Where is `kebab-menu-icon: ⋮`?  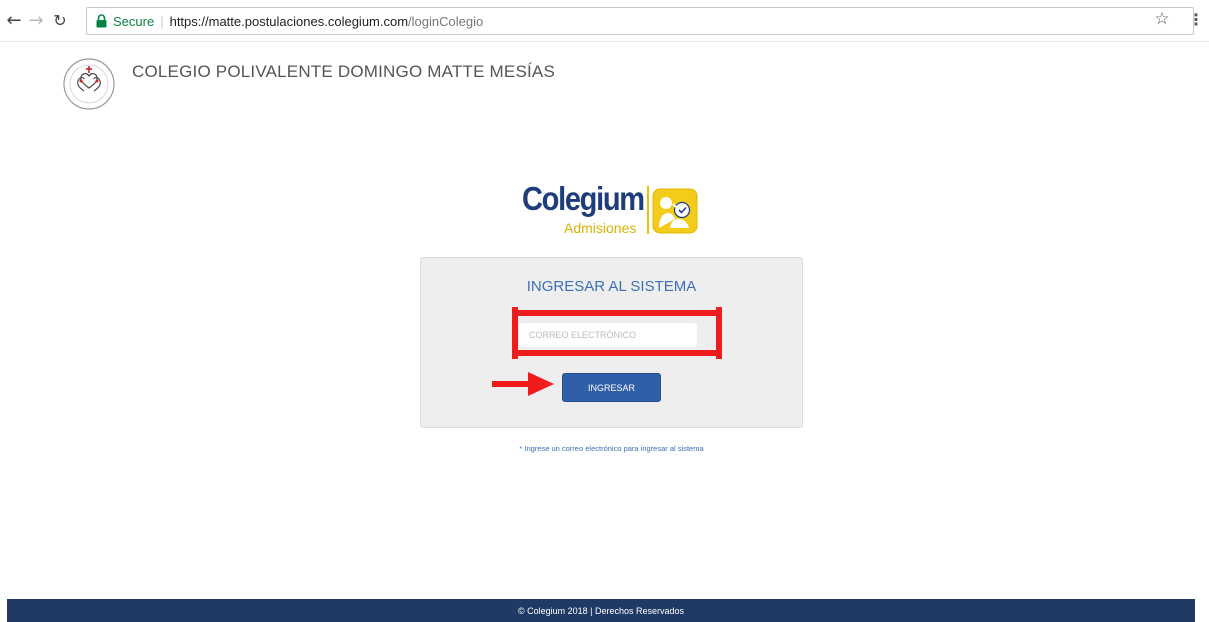 kebab-menu-icon: ⋮ is located at coordinates (1196, 19).